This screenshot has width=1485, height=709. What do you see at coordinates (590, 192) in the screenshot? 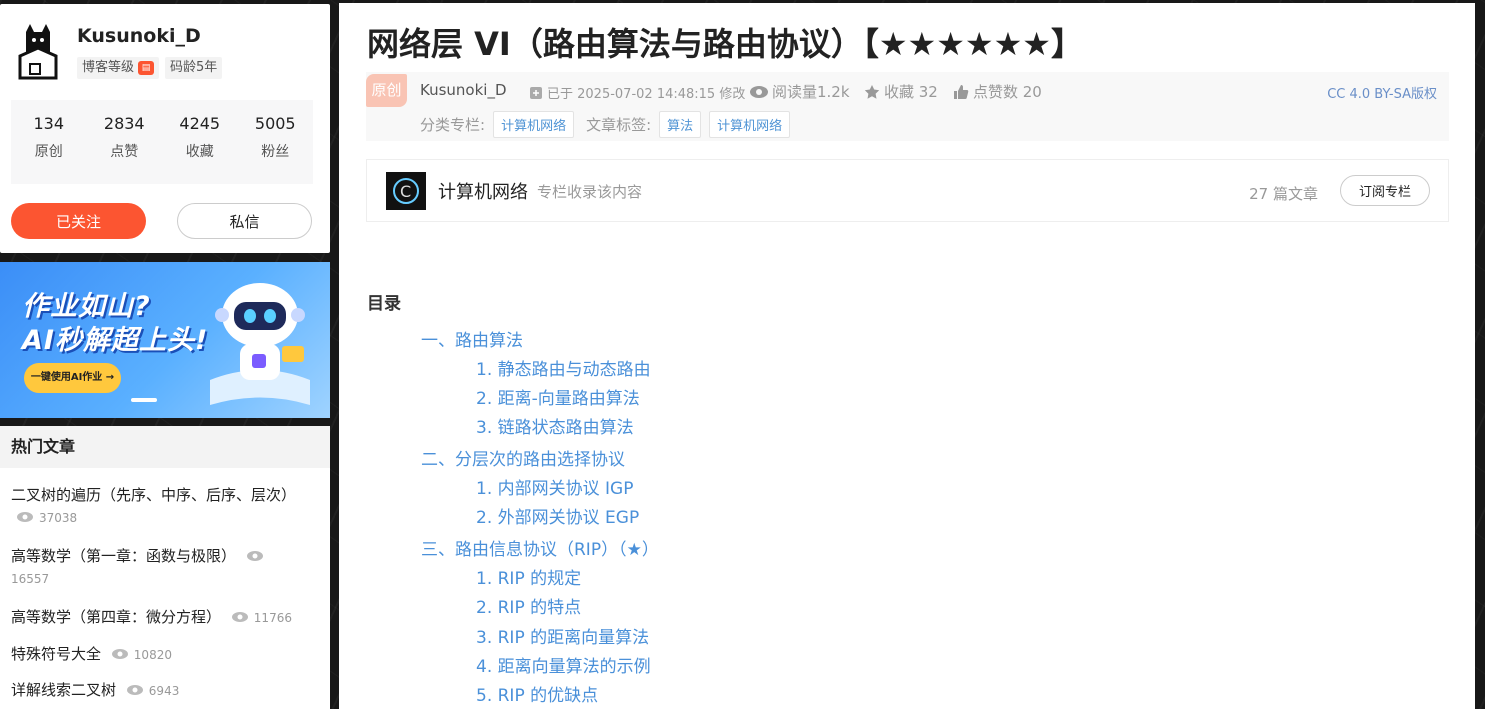
I see `column-subtitle: 专栏收录该内容` at bounding box center [590, 192].